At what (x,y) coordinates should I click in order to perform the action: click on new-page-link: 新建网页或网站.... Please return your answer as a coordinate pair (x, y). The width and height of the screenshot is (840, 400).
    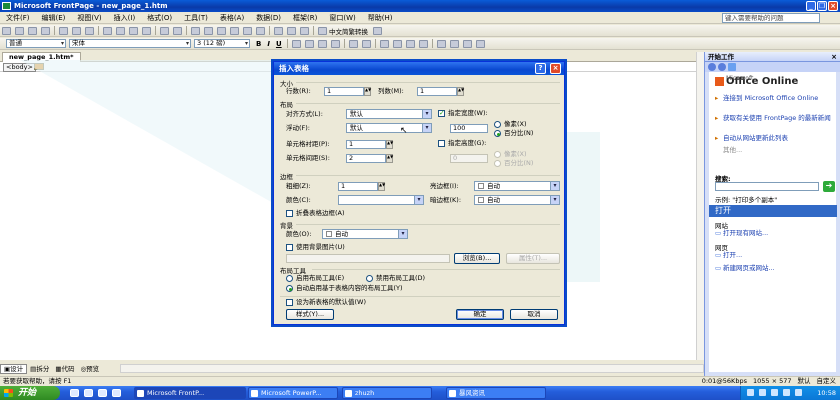
    Looking at the image, I should click on (774, 268).